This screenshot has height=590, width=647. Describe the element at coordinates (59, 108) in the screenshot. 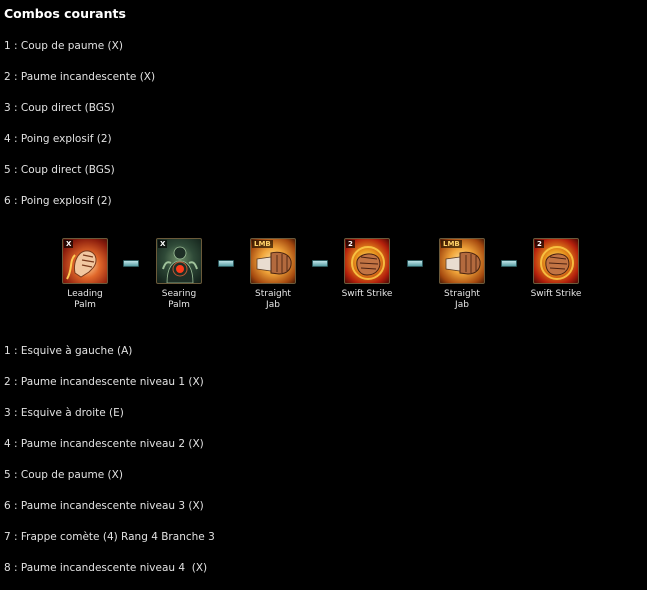

I see `combo-1-step: 3 : Coup direct (BGS)` at that location.